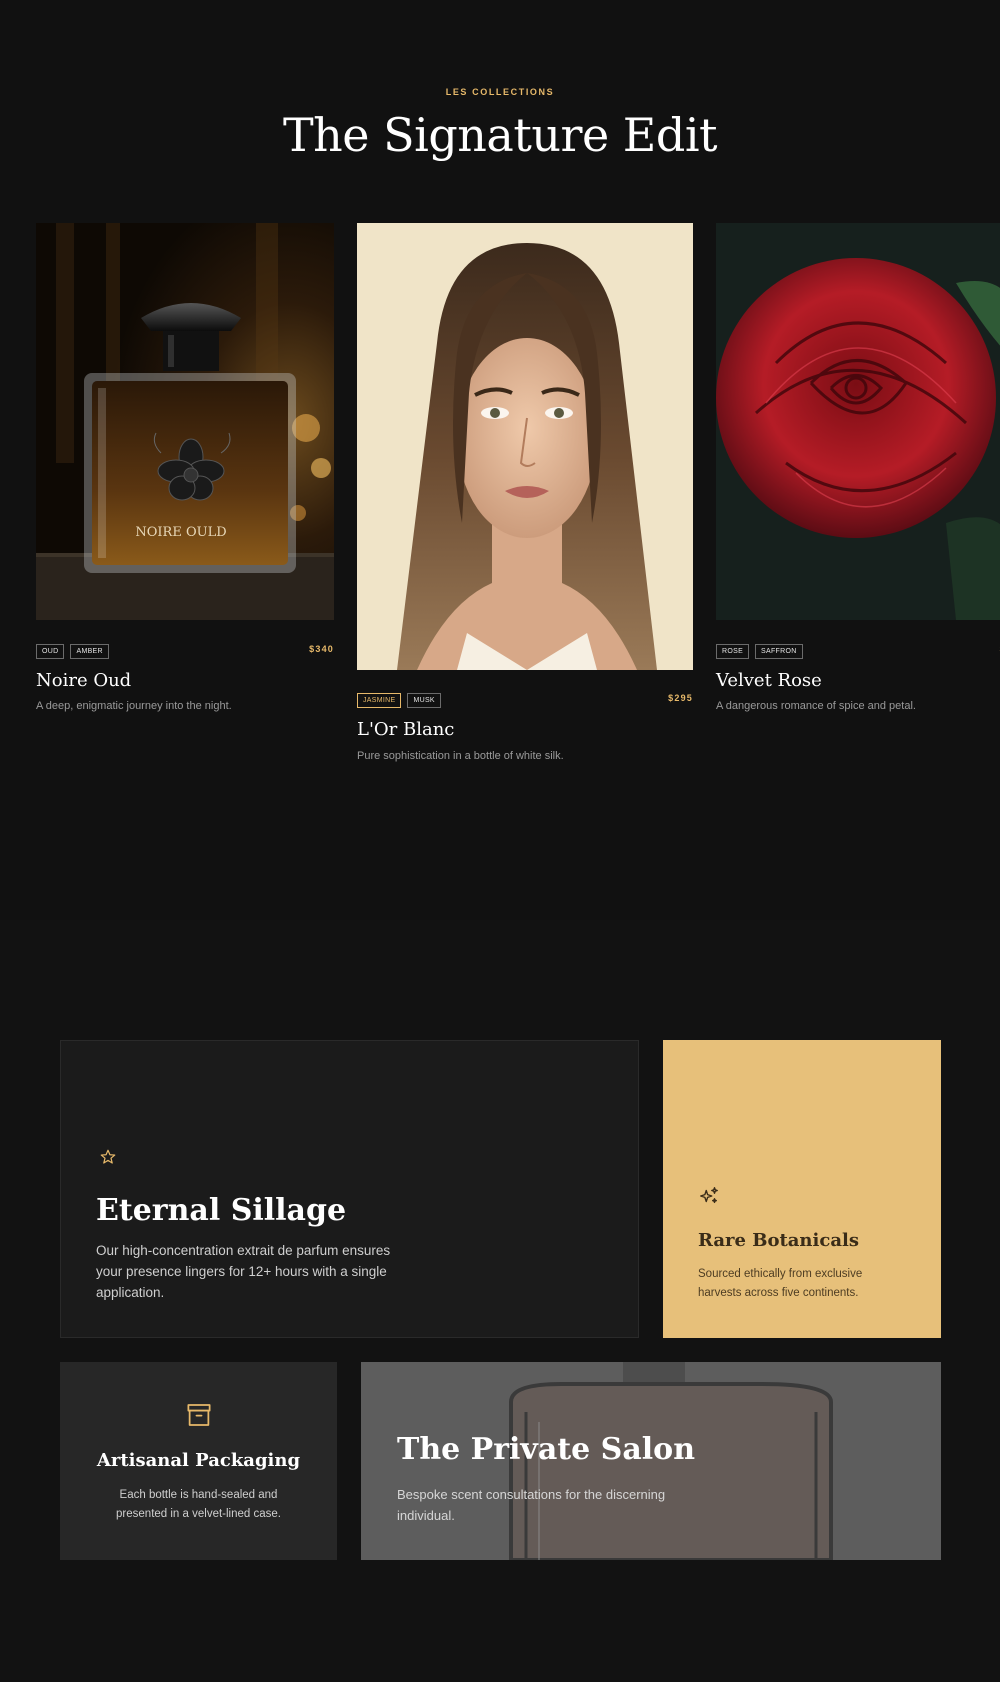 The height and width of the screenshot is (1682, 1000). What do you see at coordinates (50, 651) in the screenshot?
I see `tag: OUD` at bounding box center [50, 651].